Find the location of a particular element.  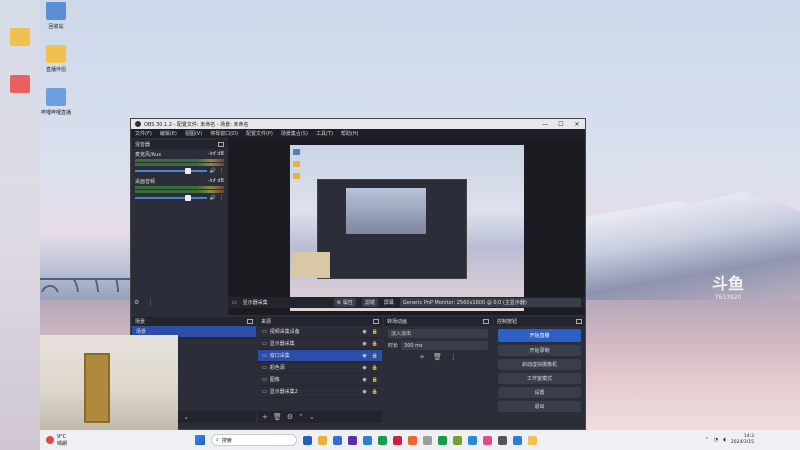

volume-icon: ◖ is located at coordinates (724, 440).